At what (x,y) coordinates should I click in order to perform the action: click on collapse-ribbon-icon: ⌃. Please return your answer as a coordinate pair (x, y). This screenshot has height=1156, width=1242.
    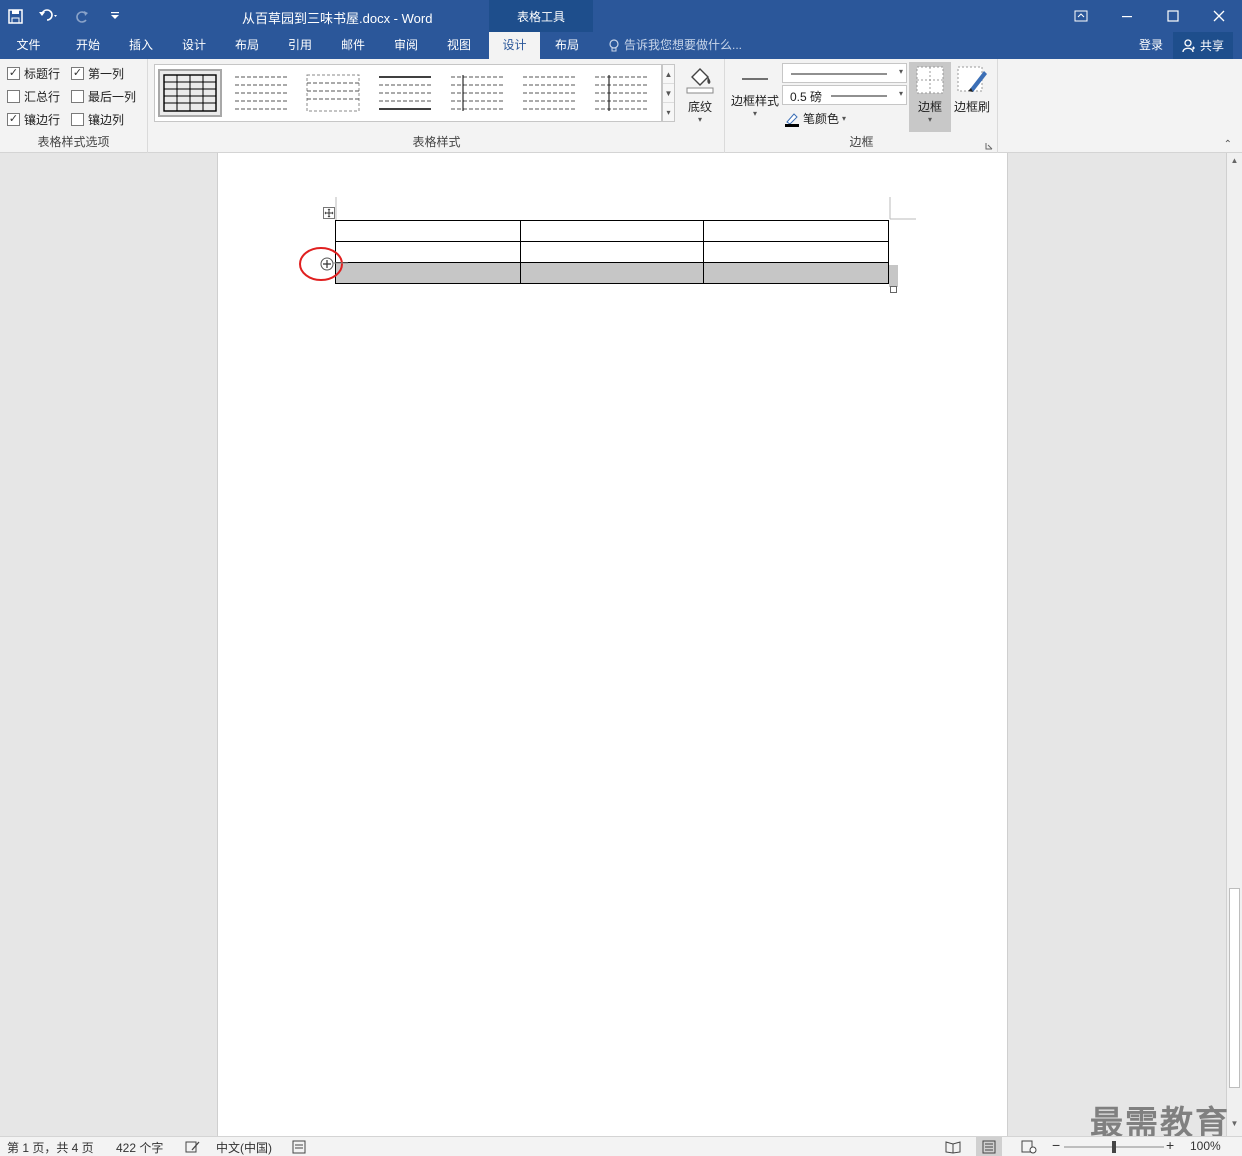
    Looking at the image, I should click on (1228, 144).